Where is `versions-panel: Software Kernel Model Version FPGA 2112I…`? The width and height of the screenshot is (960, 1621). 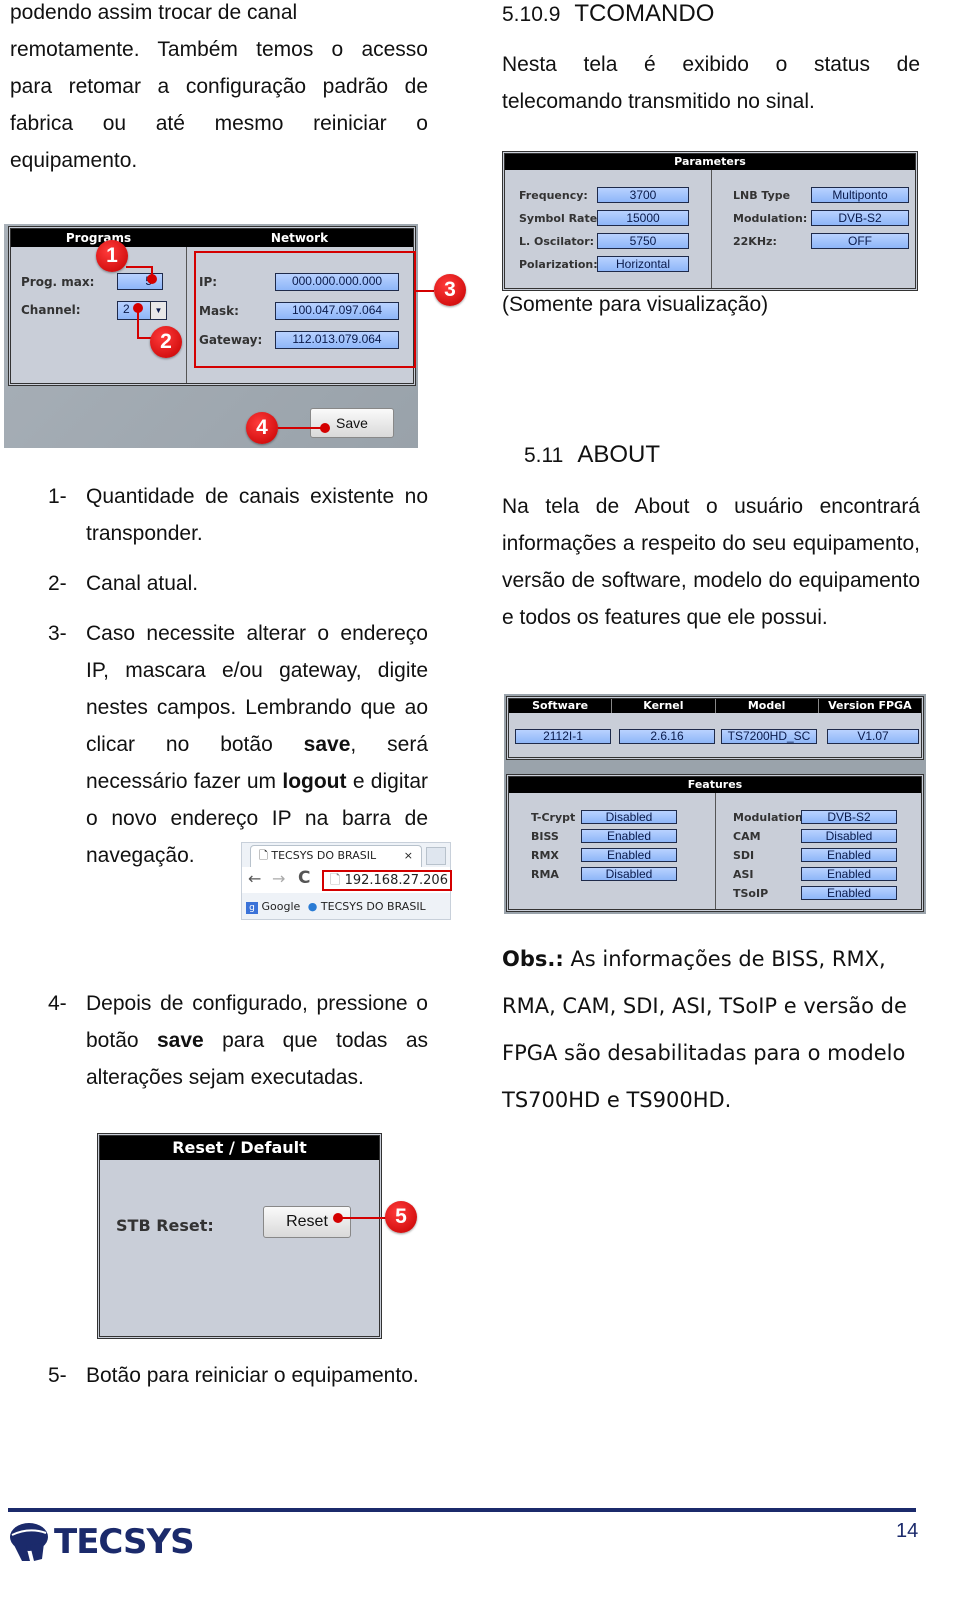 versions-panel: Software Kernel Model Version FPGA 2112I… is located at coordinates (715, 728).